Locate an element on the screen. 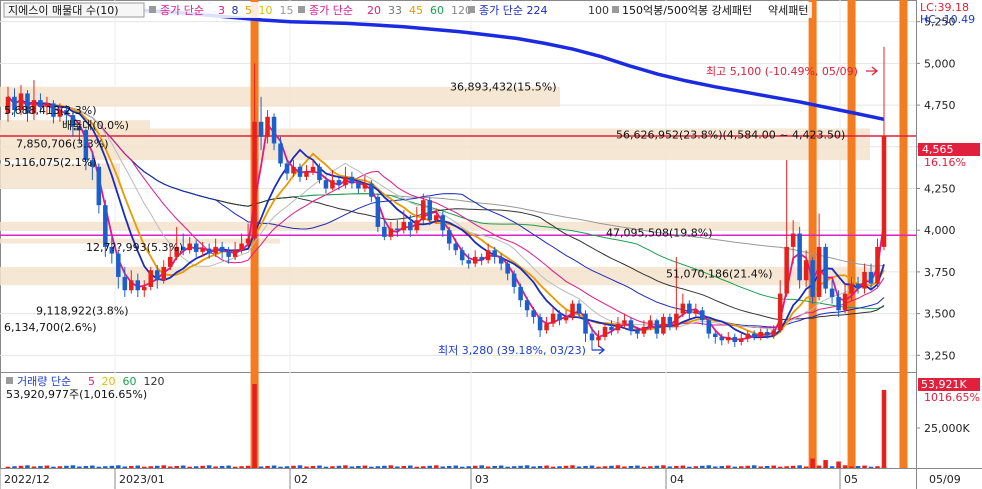 The height and width of the screenshot is (489, 982). legend-ma3-label: 종가 단순 224 is located at coordinates (513, 10).